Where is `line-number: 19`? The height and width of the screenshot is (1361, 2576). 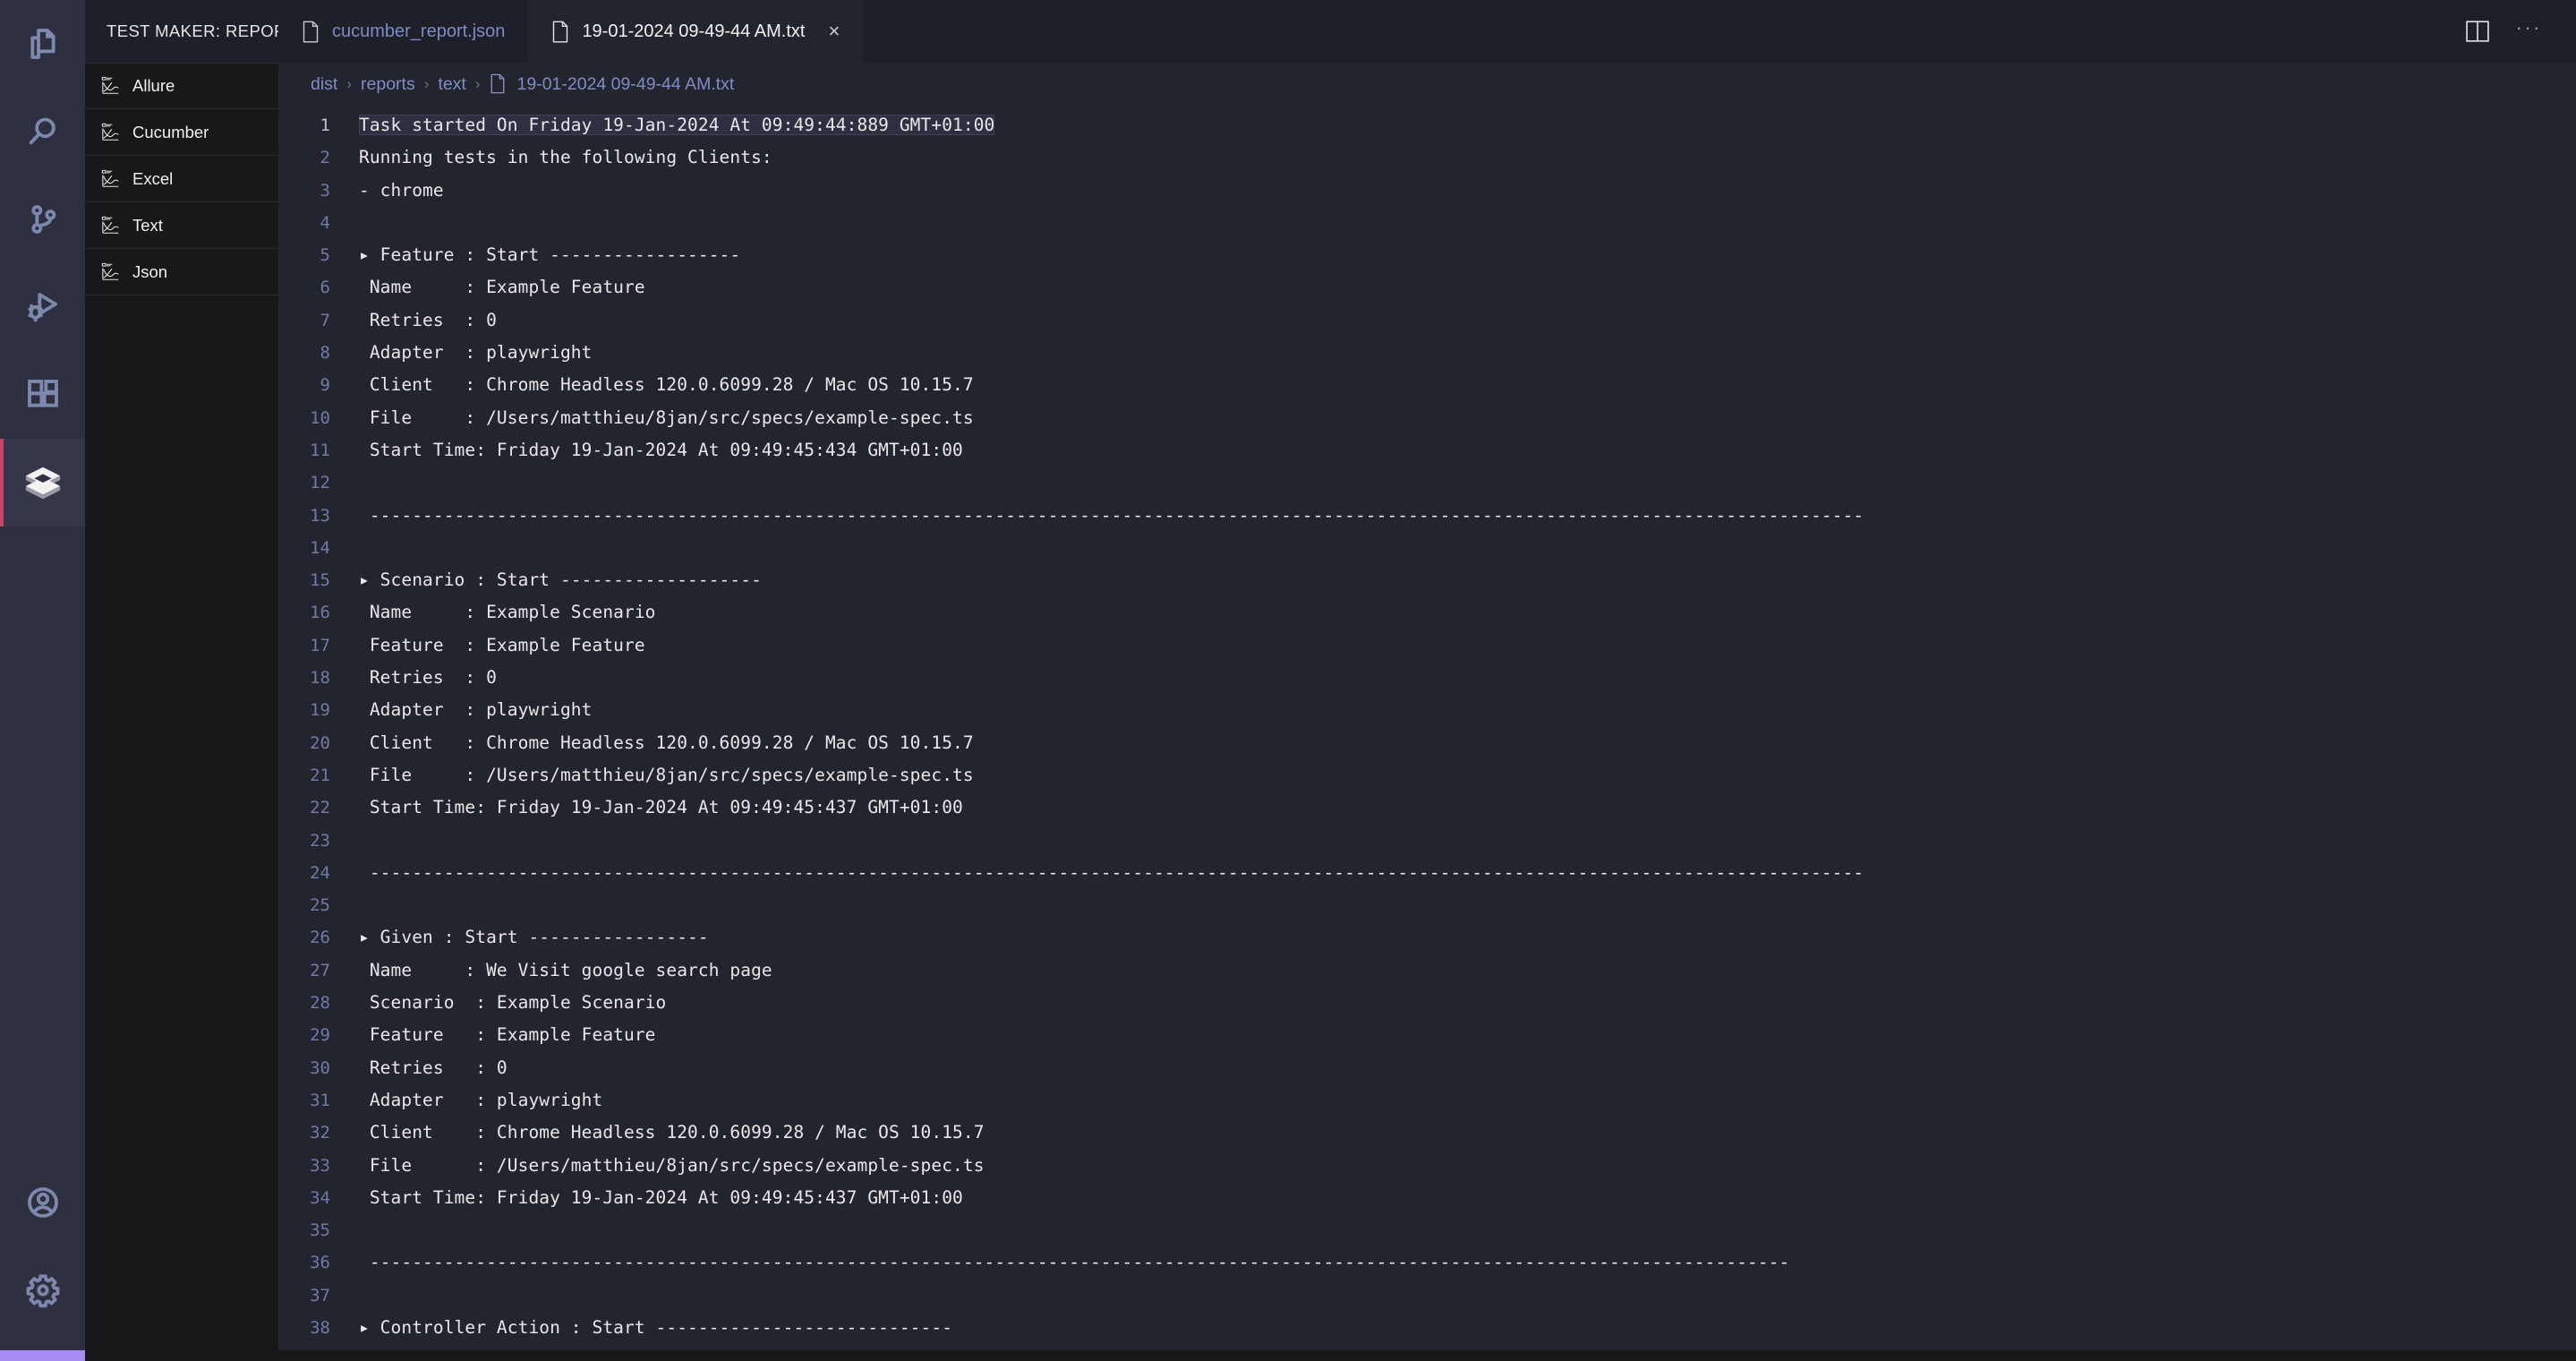 line-number: 19 is located at coordinates (320, 711).